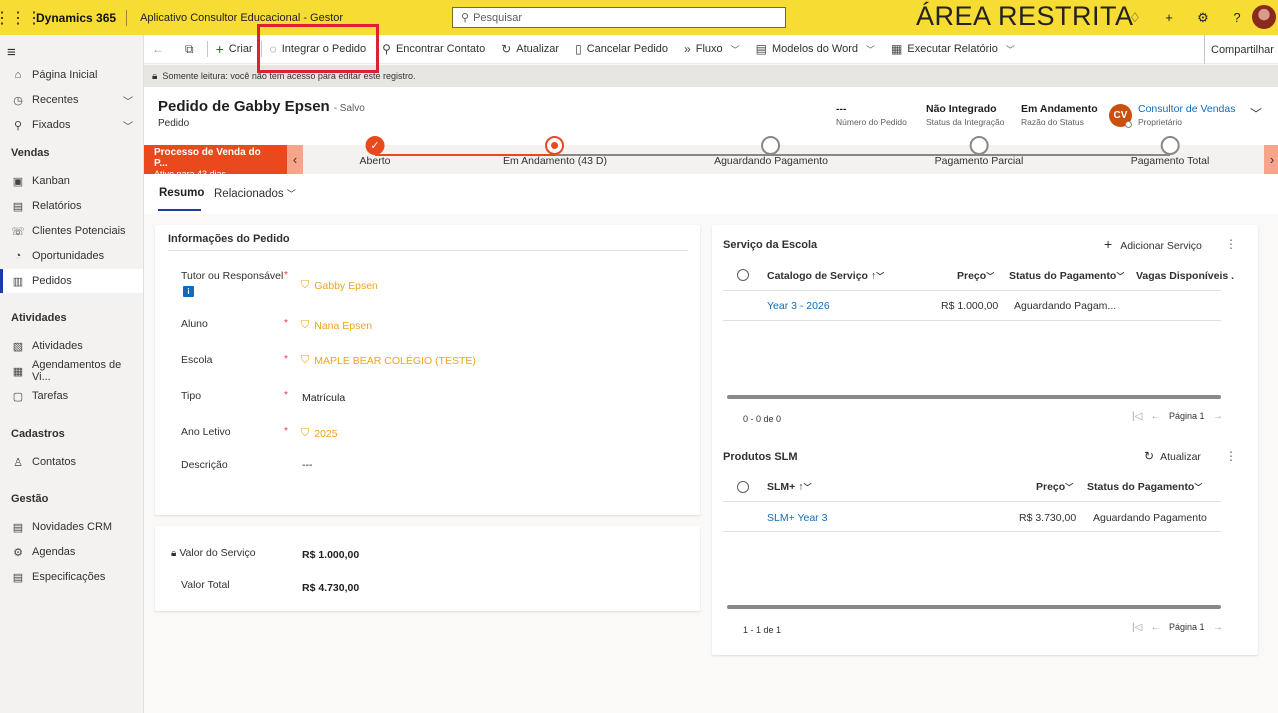  Describe the element at coordinates (295, 159) in the screenshot. I see `bpf-prev-chevron-icon: ‹` at that location.